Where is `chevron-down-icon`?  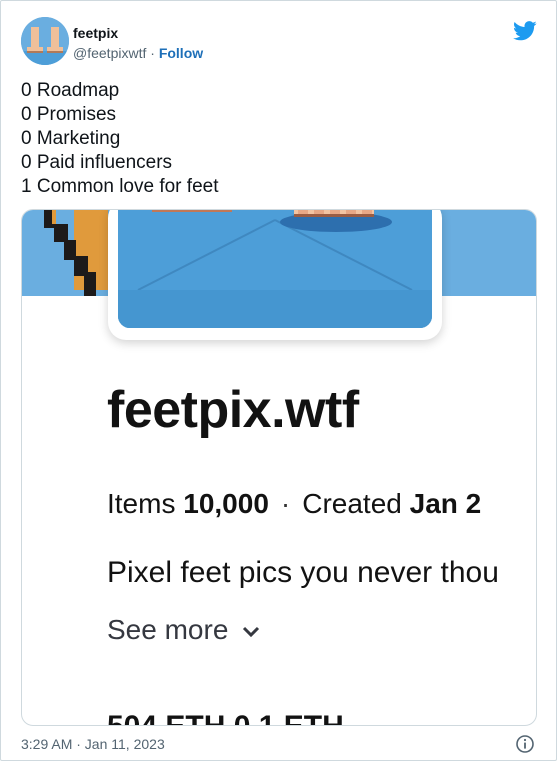 chevron-down-icon is located at coordinates (251, 631).